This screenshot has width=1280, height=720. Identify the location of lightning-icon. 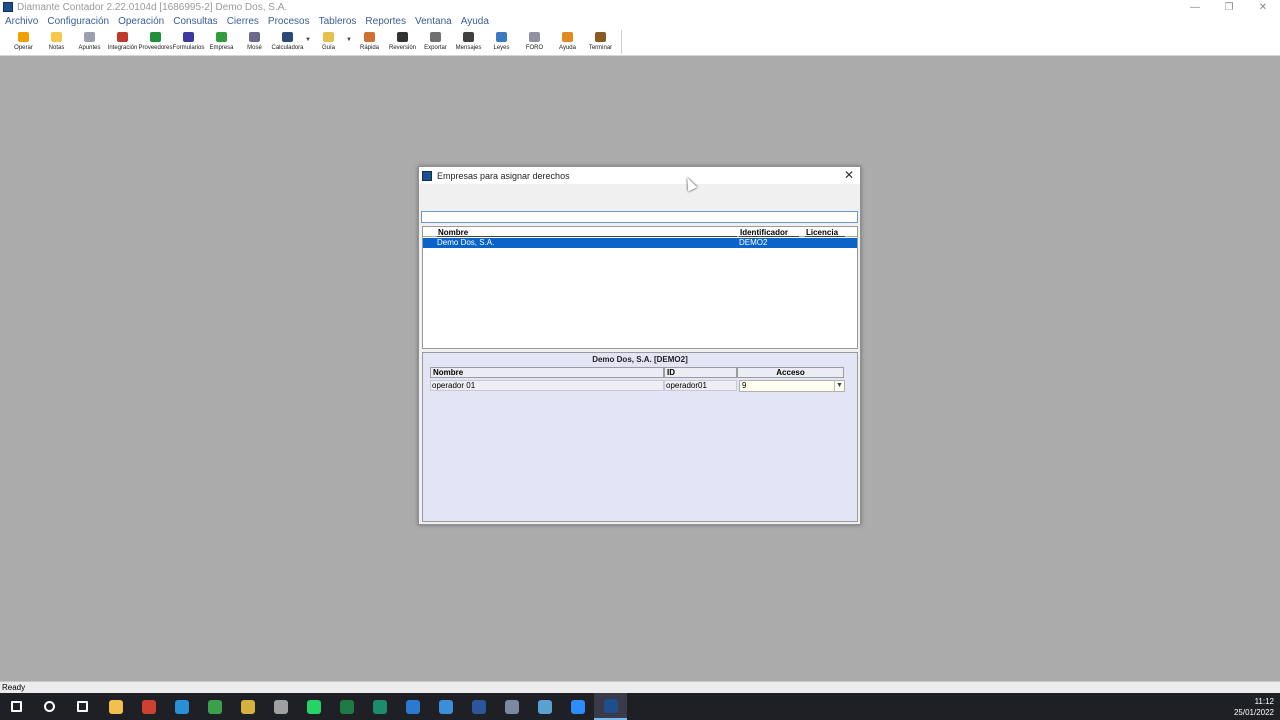
(23, 37).